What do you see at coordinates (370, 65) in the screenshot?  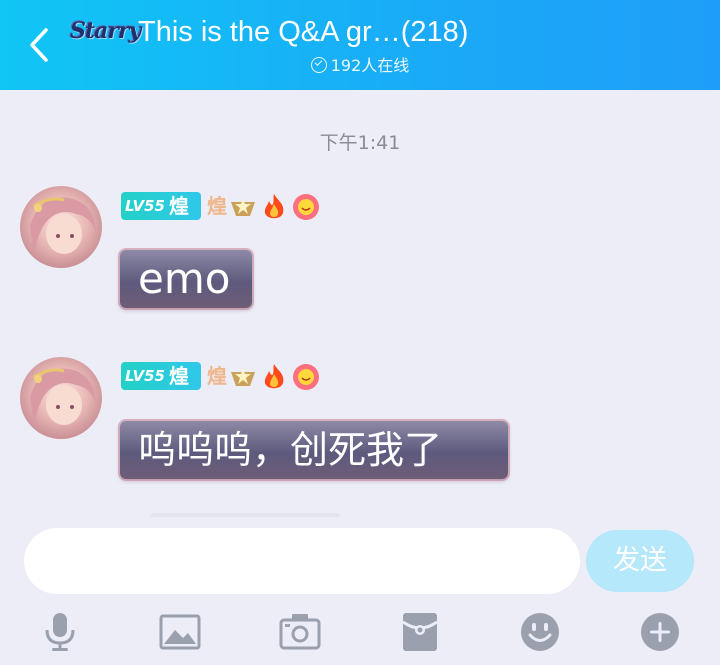 I see `online-count: 192人在线` at bounding box center [370, 65].